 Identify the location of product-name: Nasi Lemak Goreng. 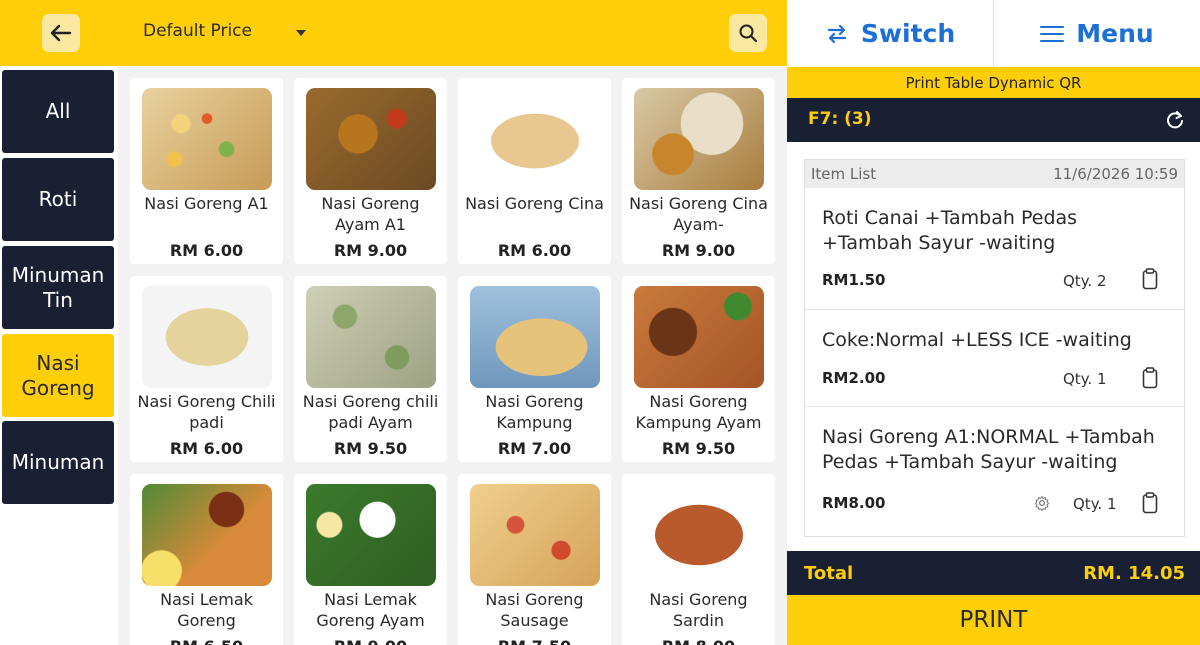
(206, 610).